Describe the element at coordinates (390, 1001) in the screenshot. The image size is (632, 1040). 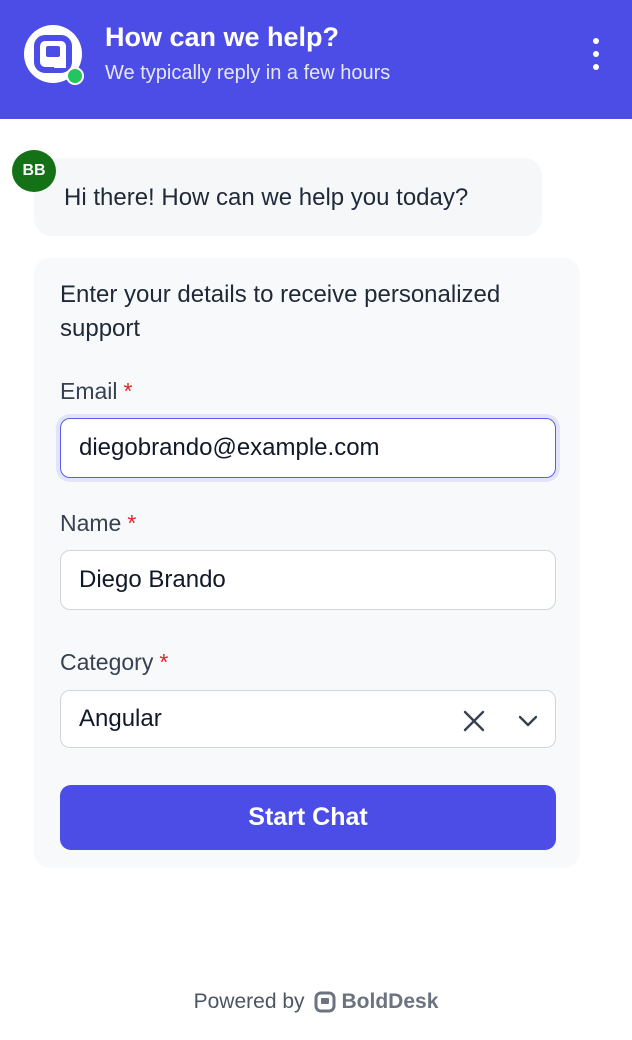
I see `brand-name: BoldDesk` at that location.